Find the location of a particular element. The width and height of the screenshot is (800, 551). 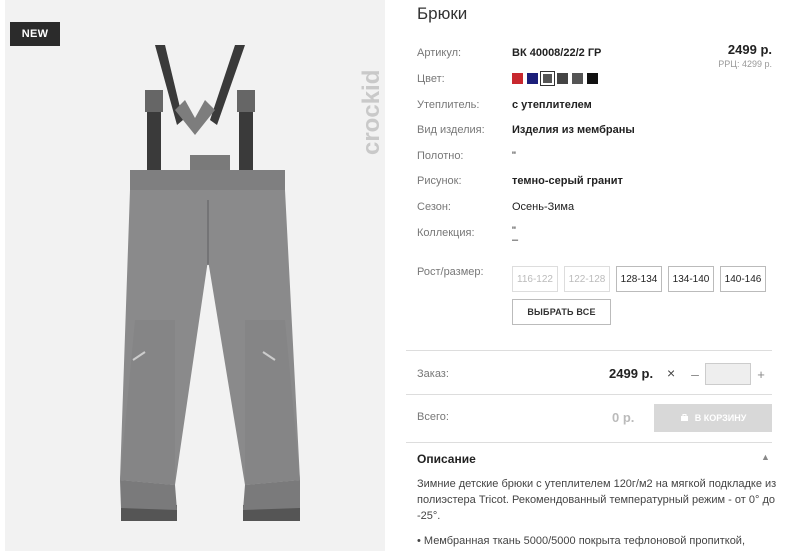

color-label: Цвет: is located at coordinates (431, 79).